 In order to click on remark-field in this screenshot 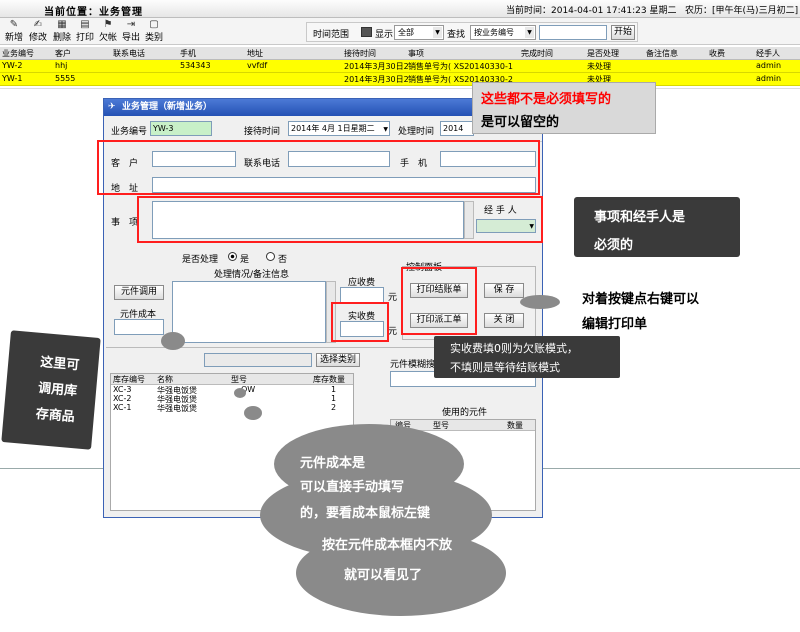, I will do `click(249, 312)`.